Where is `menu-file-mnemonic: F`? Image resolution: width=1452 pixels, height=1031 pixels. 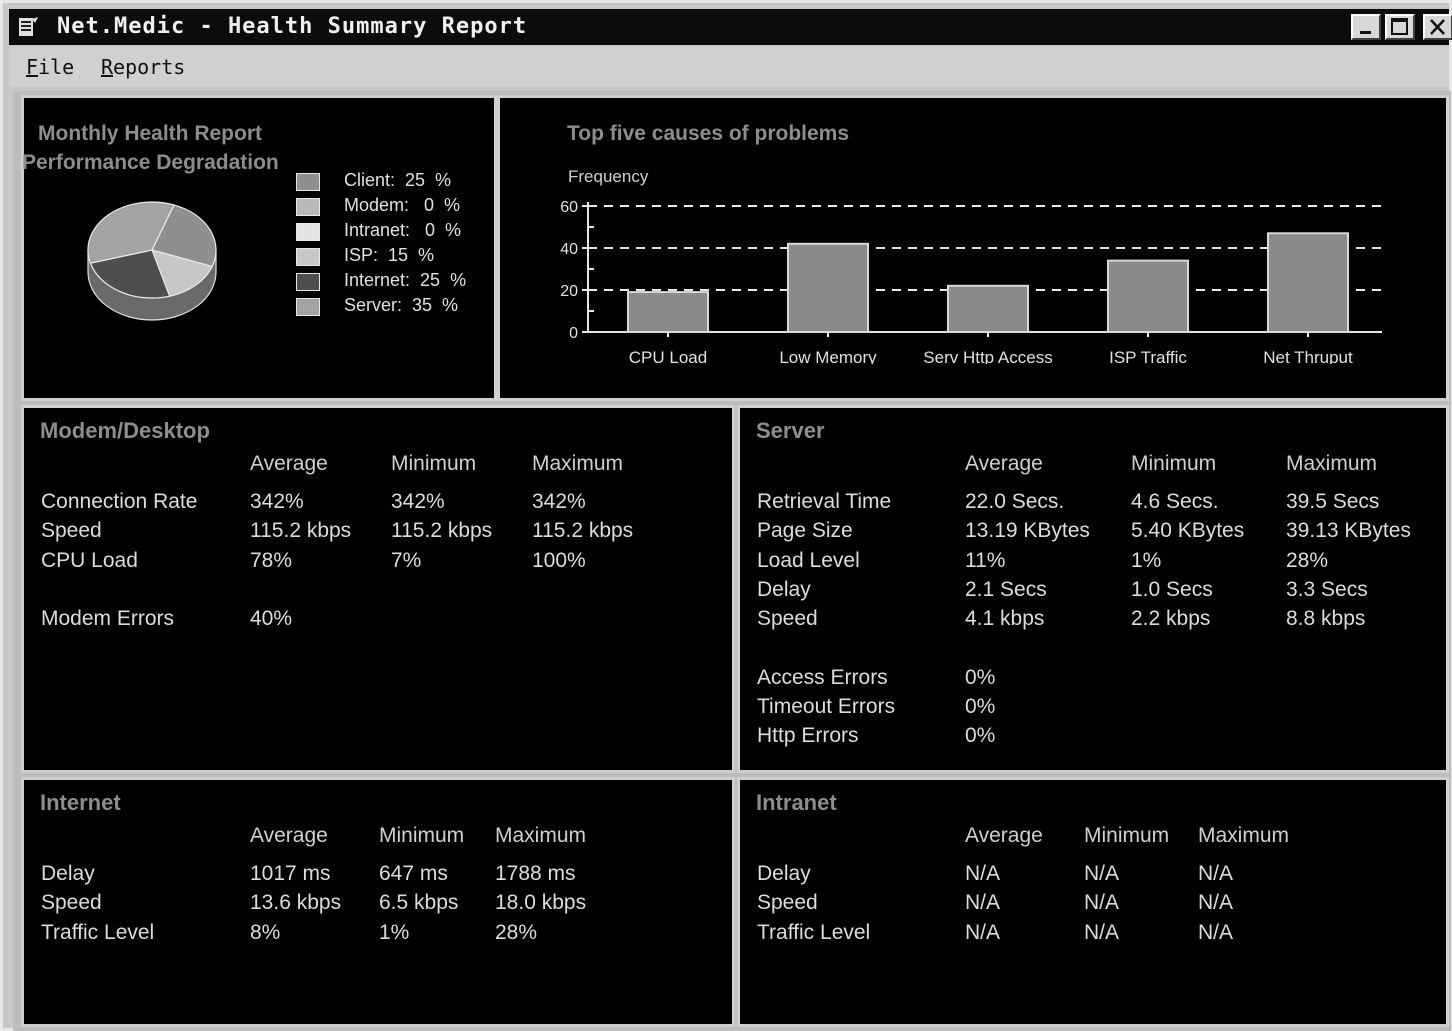 menu-file-mnemonic: F is located at coordinates (32, 67).